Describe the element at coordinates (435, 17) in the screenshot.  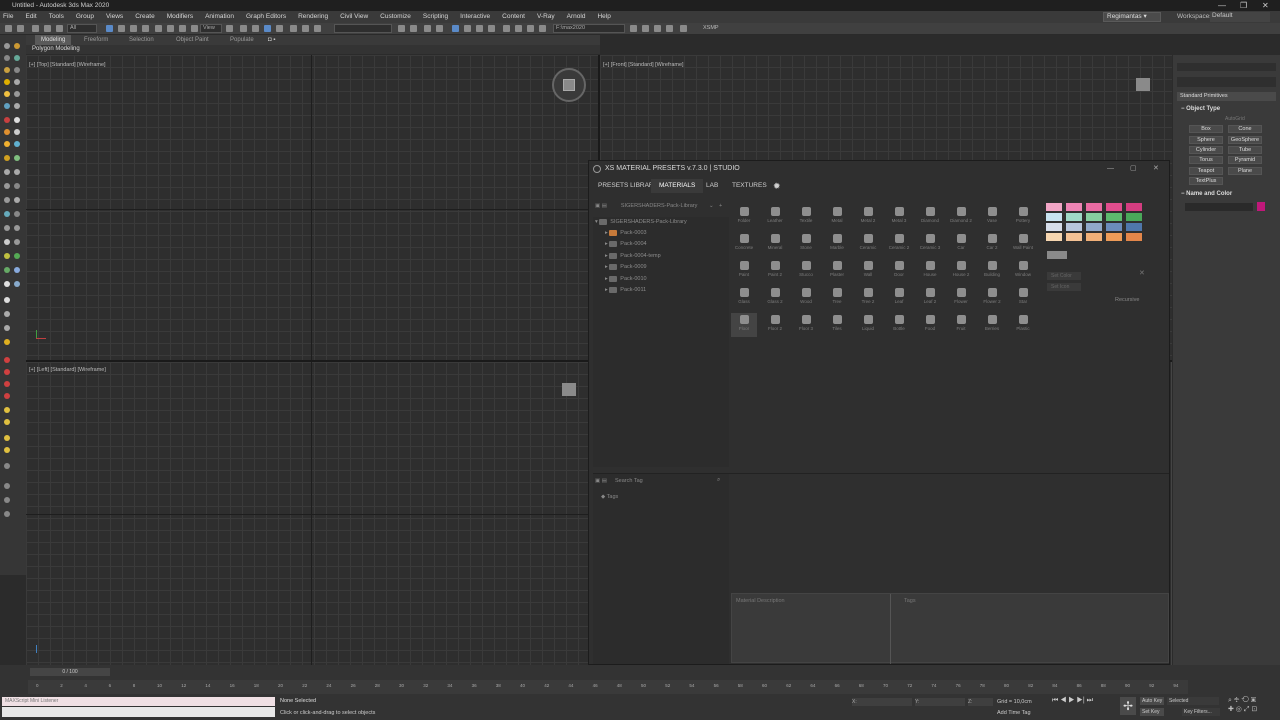
I see `menu-item: Scripting` at that location.